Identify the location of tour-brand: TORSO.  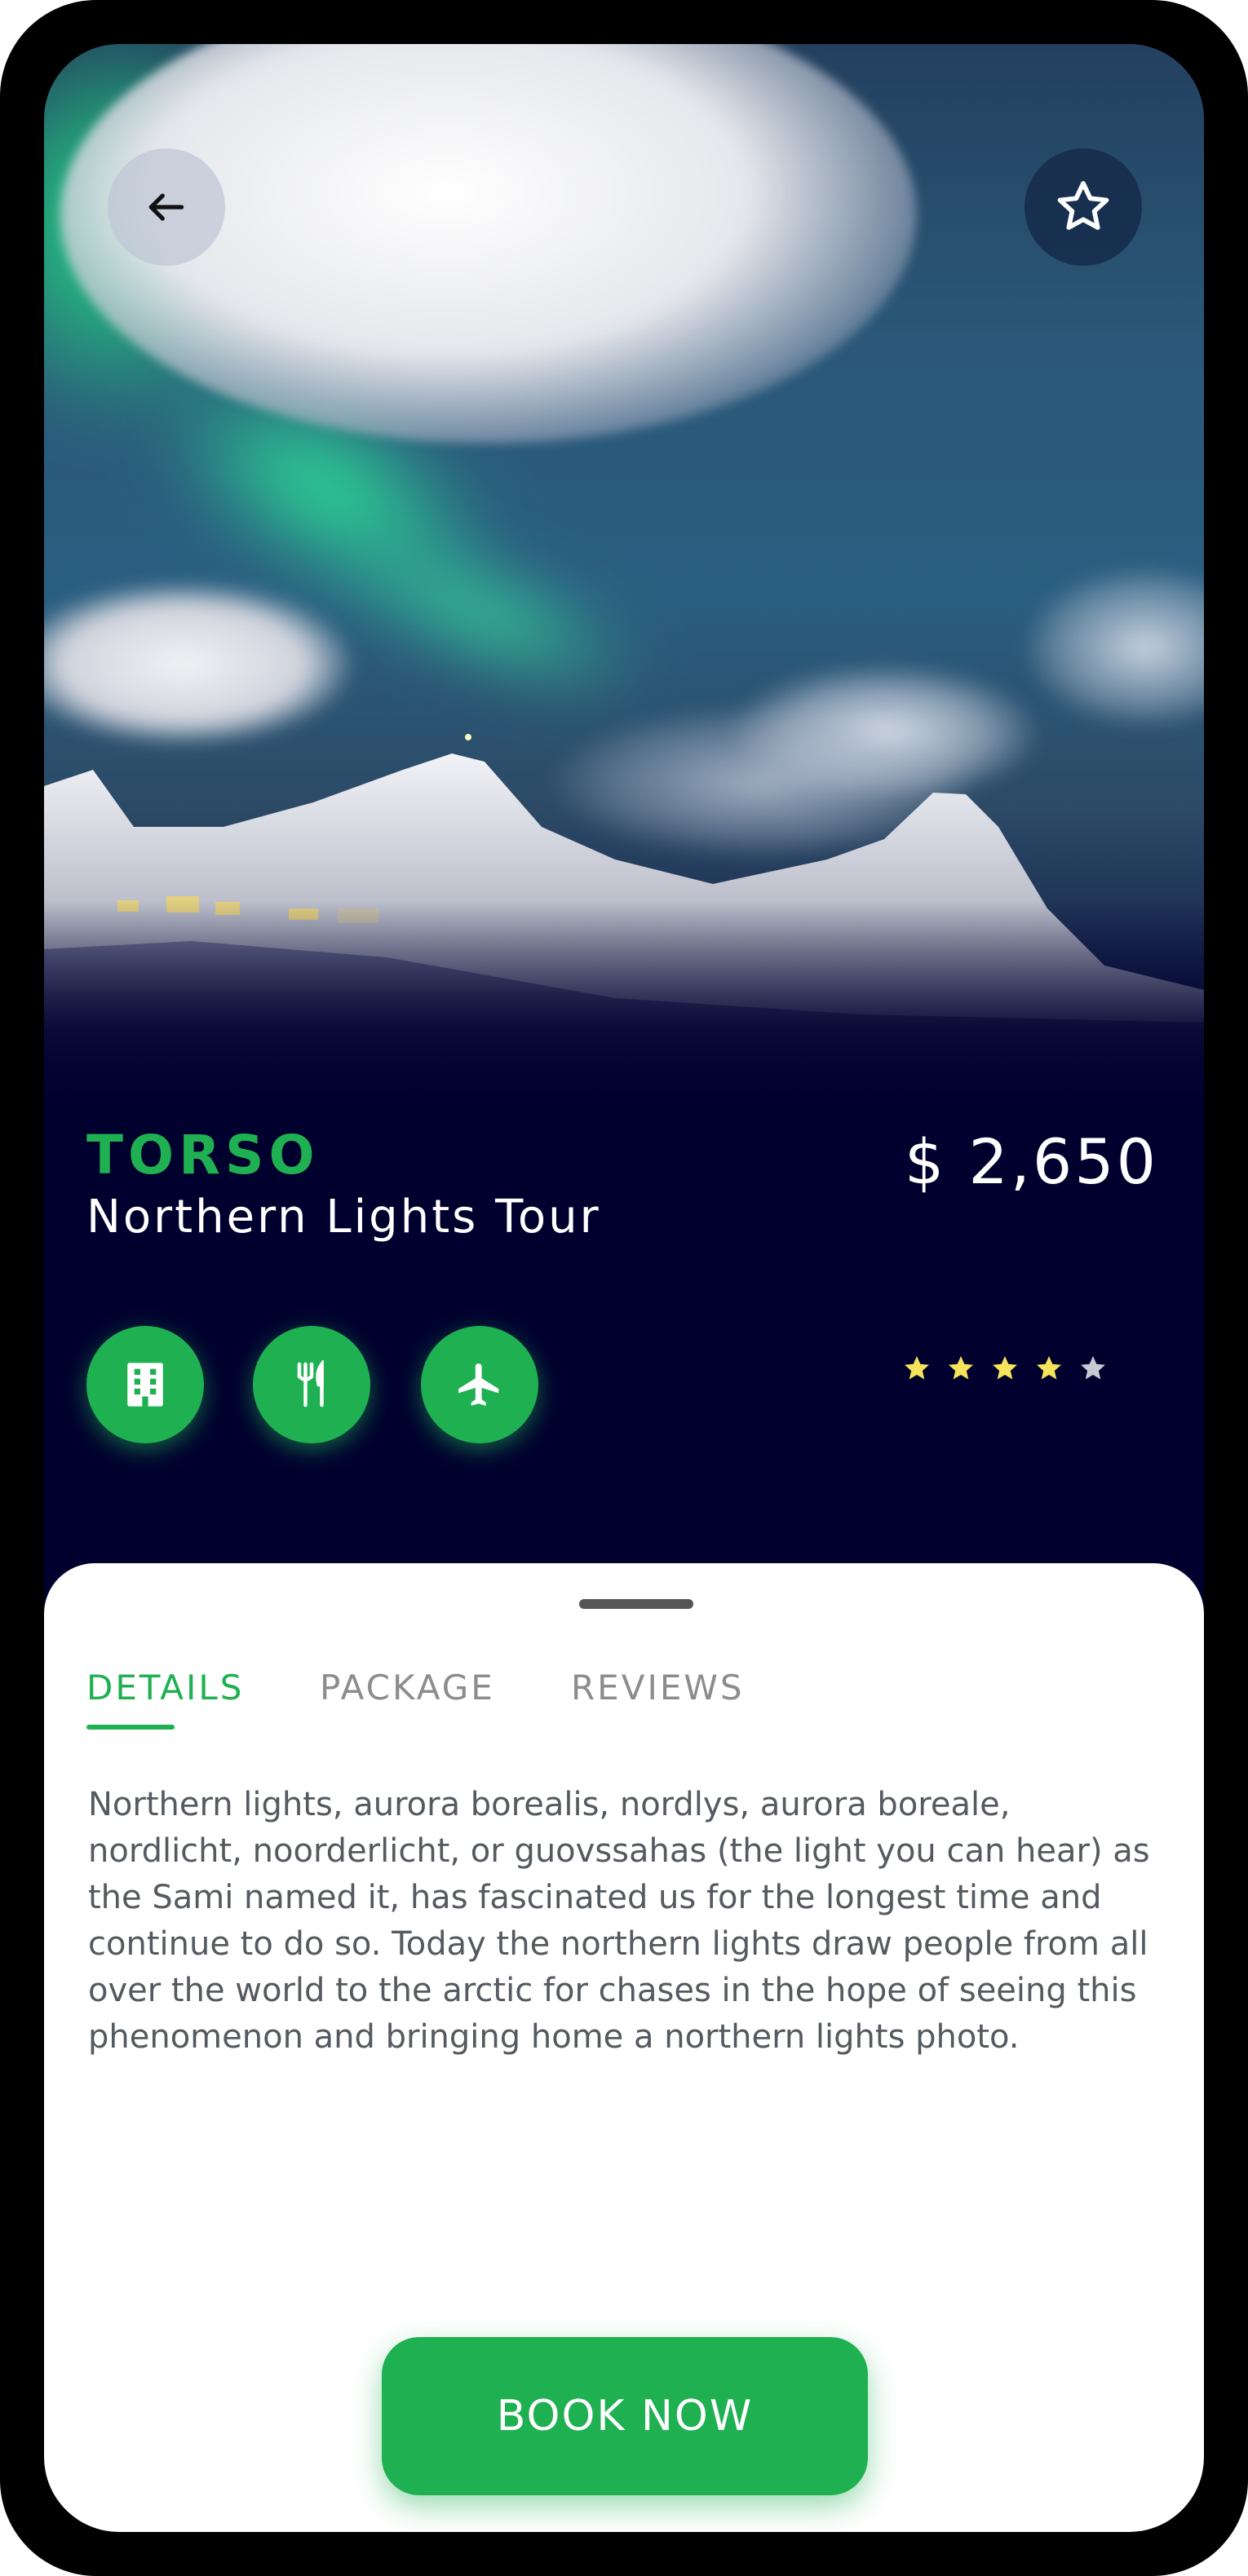
(203, 1155).